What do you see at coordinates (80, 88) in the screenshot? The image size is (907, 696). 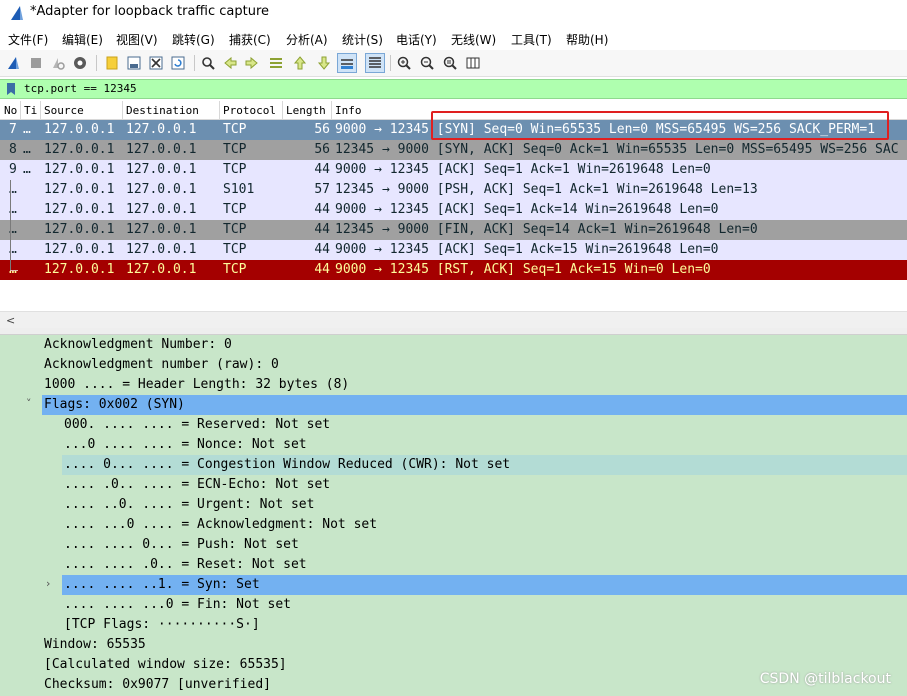 I see `filter-input: tcp.port == 12345` at bounding box center [80, 88].